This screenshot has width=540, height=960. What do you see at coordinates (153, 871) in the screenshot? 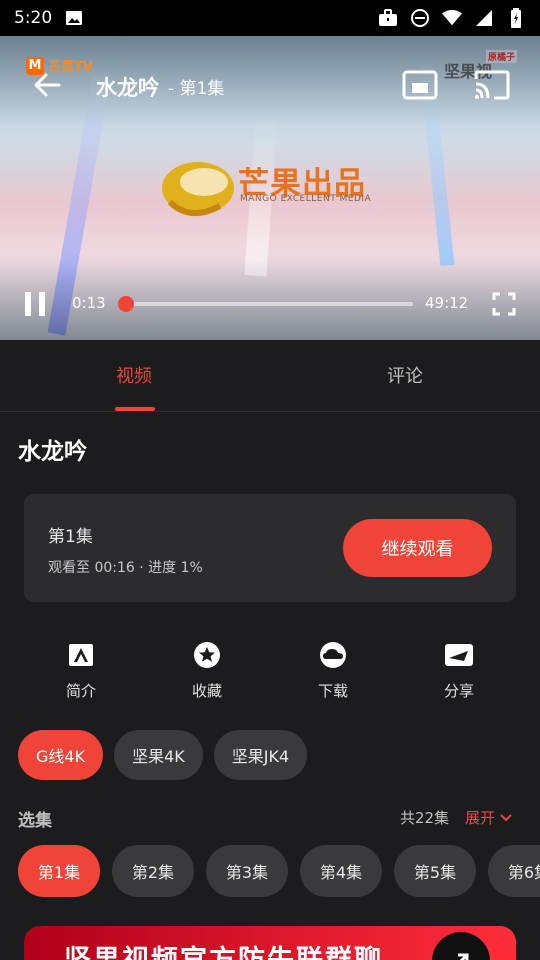
I see `episode-chip: 第2集` at bounding box center [153, 871].